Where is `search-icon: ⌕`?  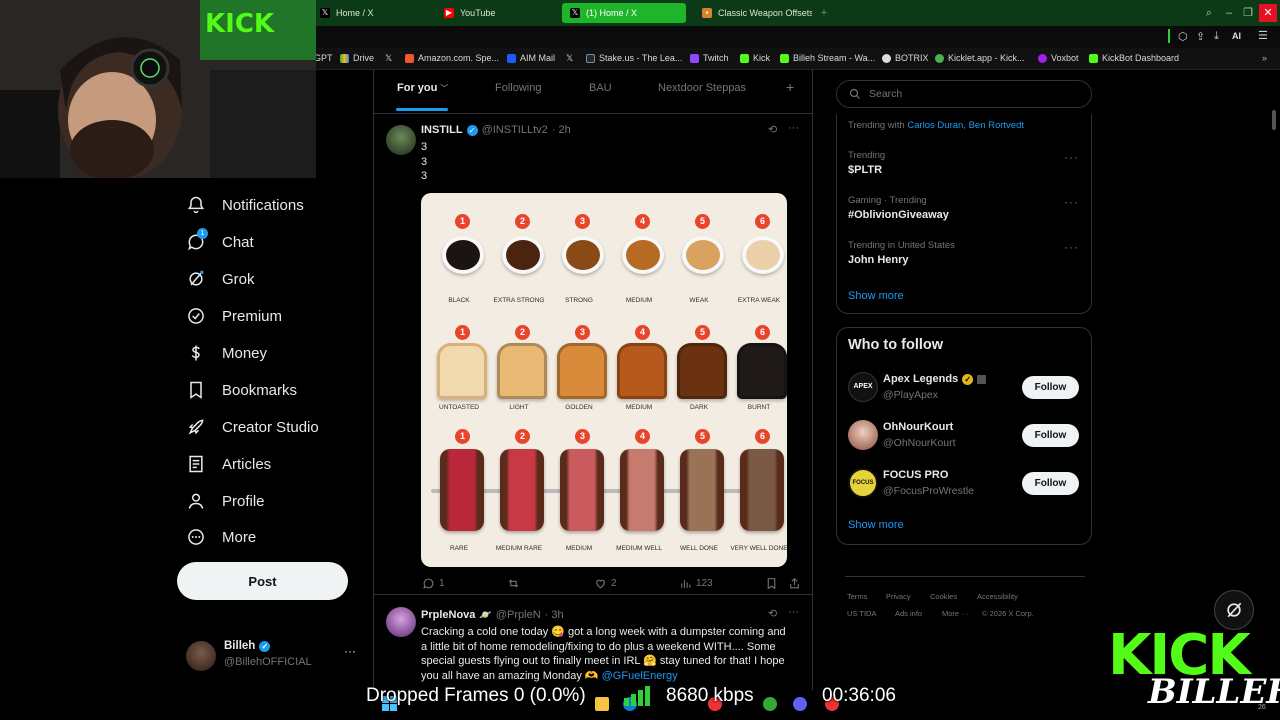
search-icon: ⌕ is located at coordinates (1209, 13).